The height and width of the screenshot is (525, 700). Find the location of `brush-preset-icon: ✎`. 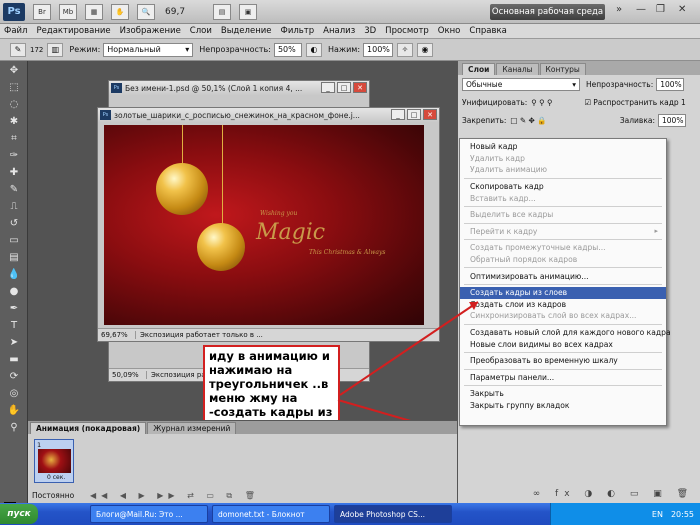

brush-preset-icon: ✎ is located at coordinates (18, 49).